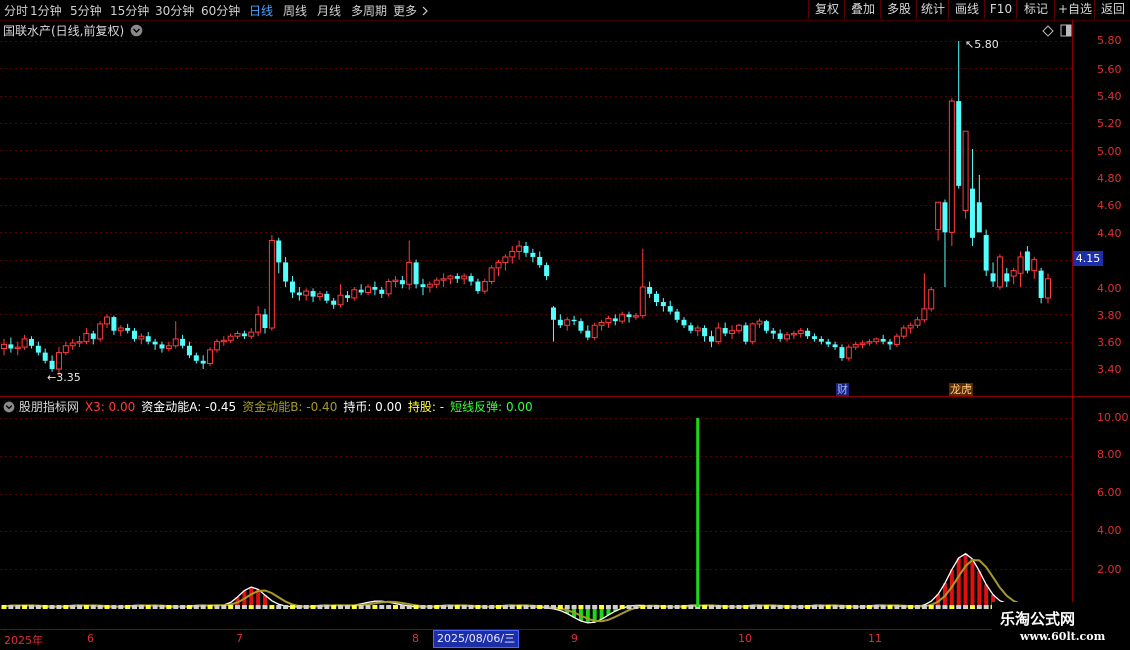  Describe the element at coordinates (961, 389) in the screenshot. I see `dragon-tiger-badge: 龙虎` at that location.